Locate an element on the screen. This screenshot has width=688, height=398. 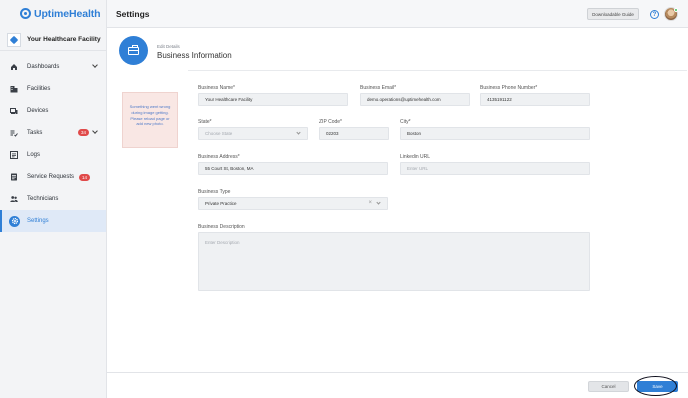
sidebar-item-technicians: Technicians is located at coordinates (53, 199).